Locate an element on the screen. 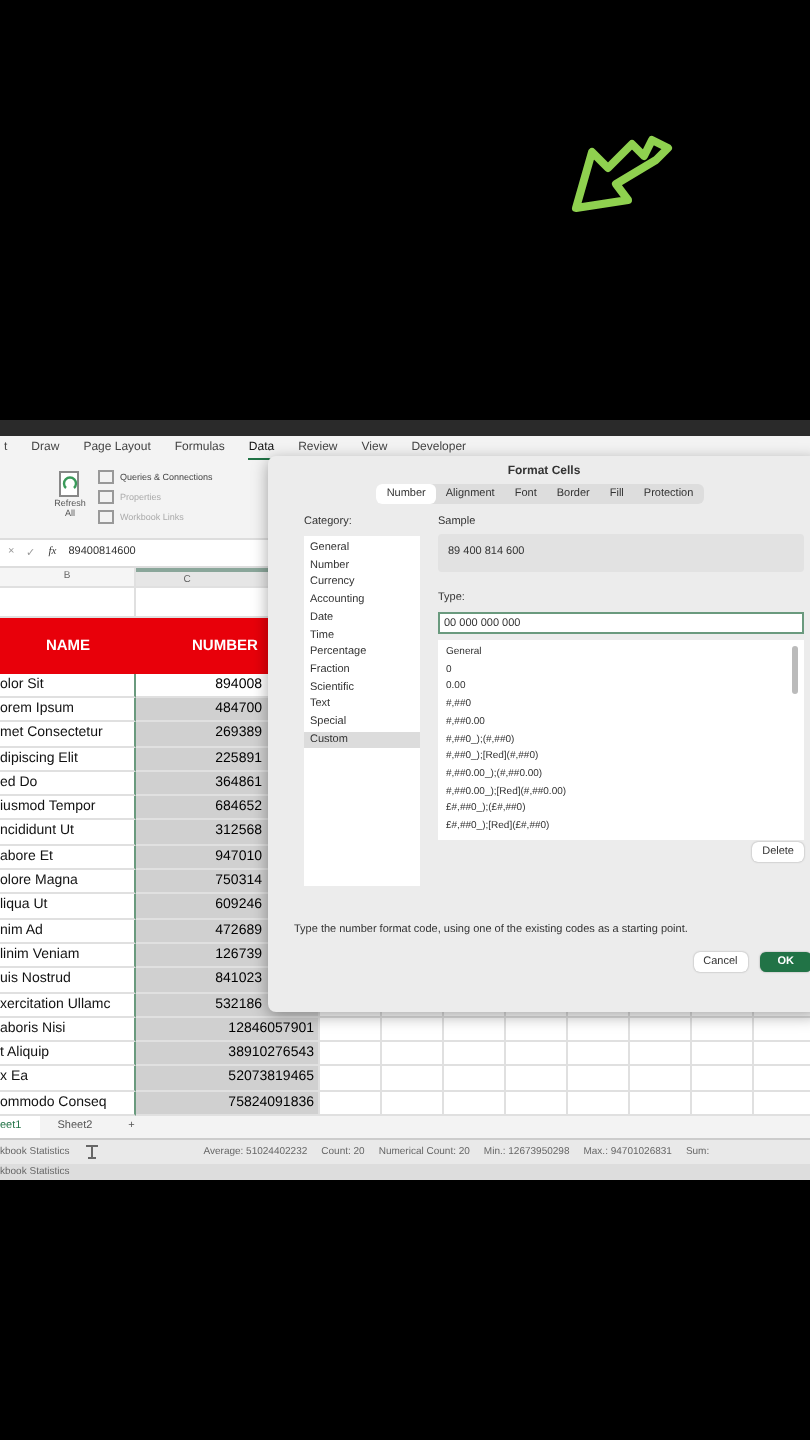 The height and width of the screenshot is (1440, 810). refresh-icon is located at coordinates (70, 483).